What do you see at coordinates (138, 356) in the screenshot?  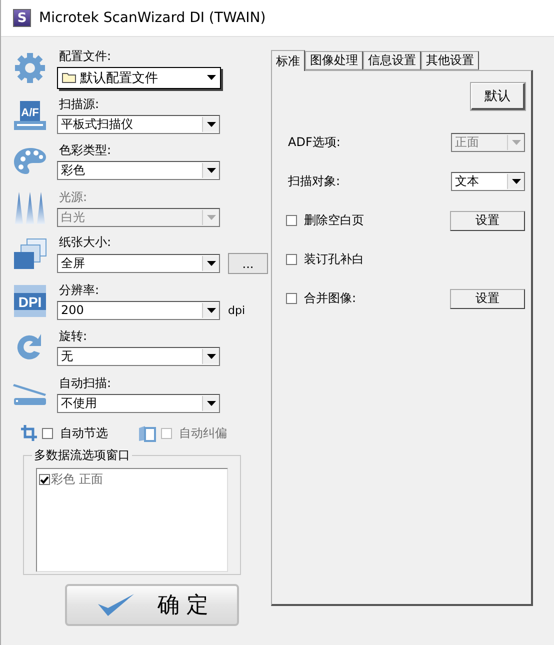 I see `dropdown: 无` at bounding box center [138, 356].